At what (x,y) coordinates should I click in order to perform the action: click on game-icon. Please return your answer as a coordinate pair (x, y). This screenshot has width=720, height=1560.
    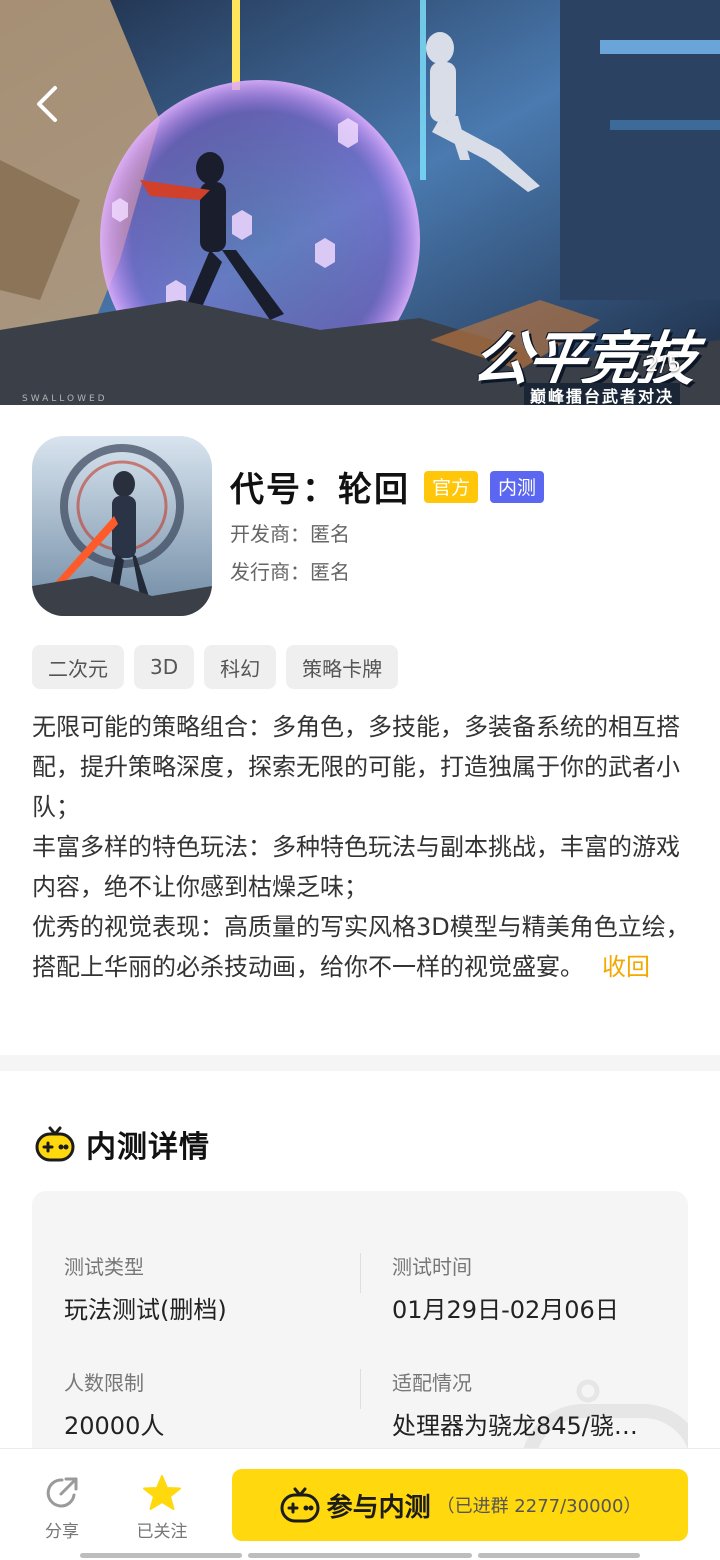
    Looking at the image, I should click on (122, 526).